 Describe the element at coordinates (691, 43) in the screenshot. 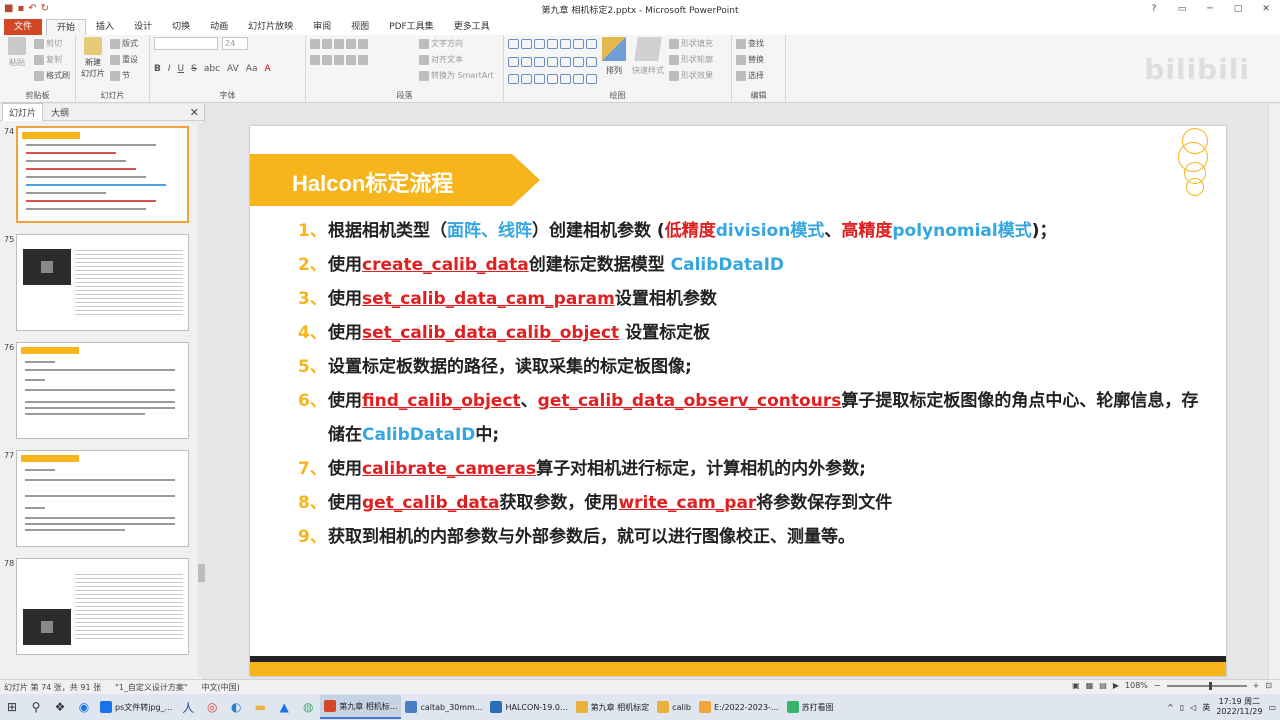

I see `shape-fill-button: 形状填充` at that location.